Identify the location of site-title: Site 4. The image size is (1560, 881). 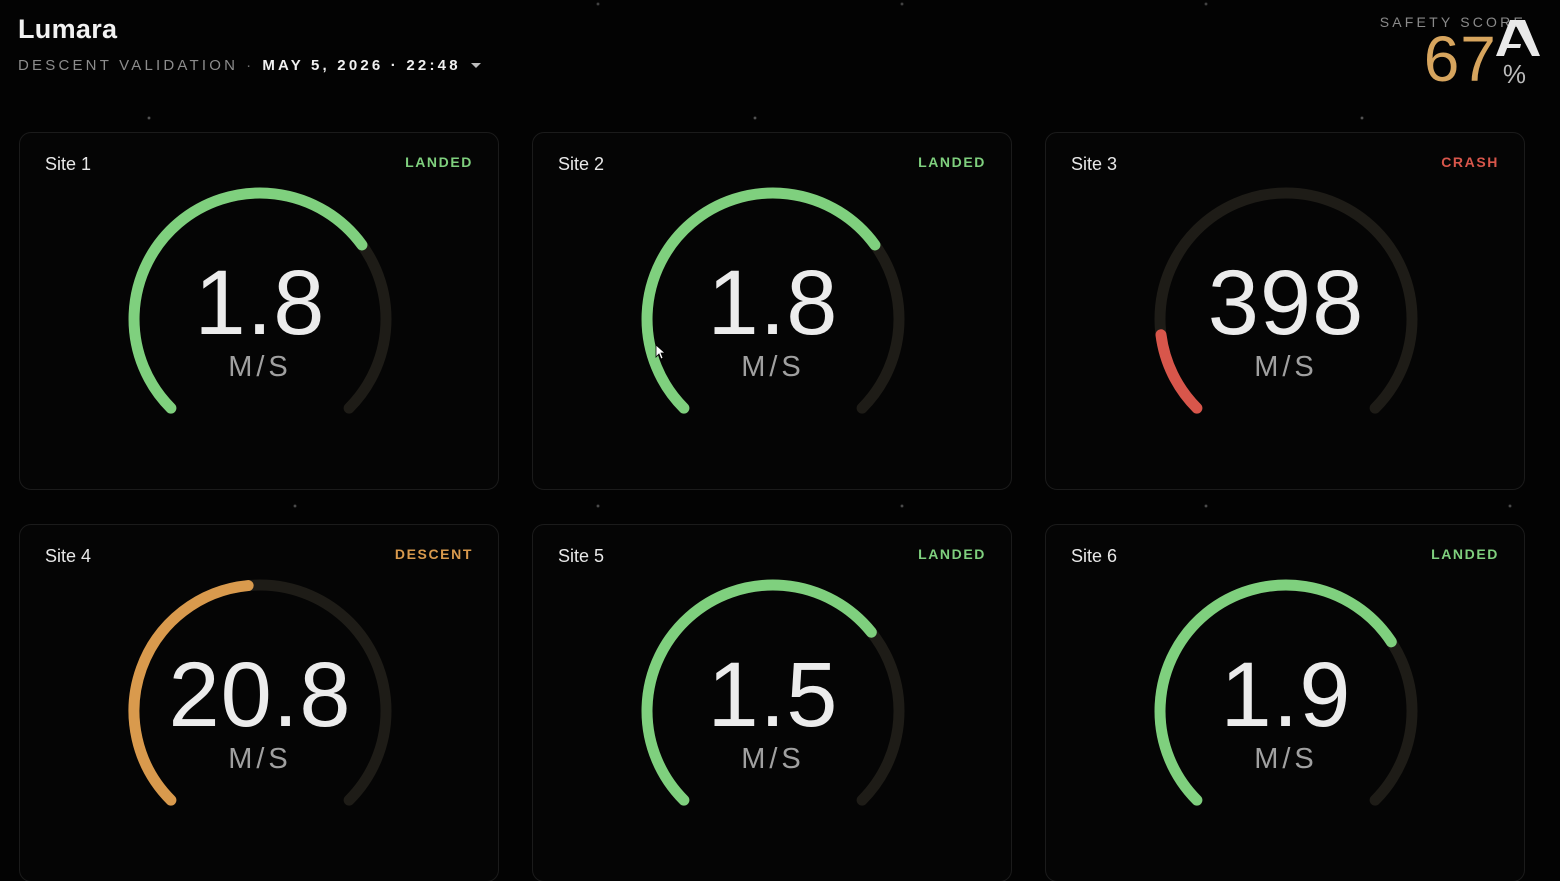
(68, 556).